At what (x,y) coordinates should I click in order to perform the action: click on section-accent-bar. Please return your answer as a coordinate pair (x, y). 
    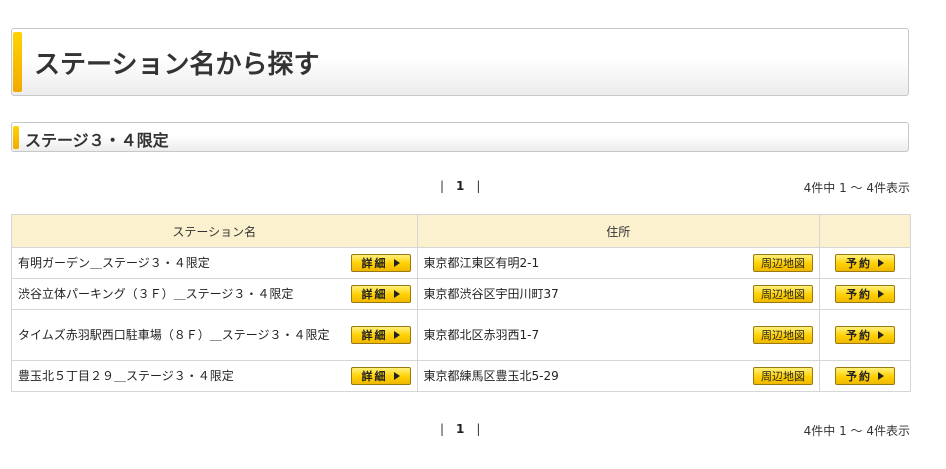
    Looking at the image, I should click on (16, 137).